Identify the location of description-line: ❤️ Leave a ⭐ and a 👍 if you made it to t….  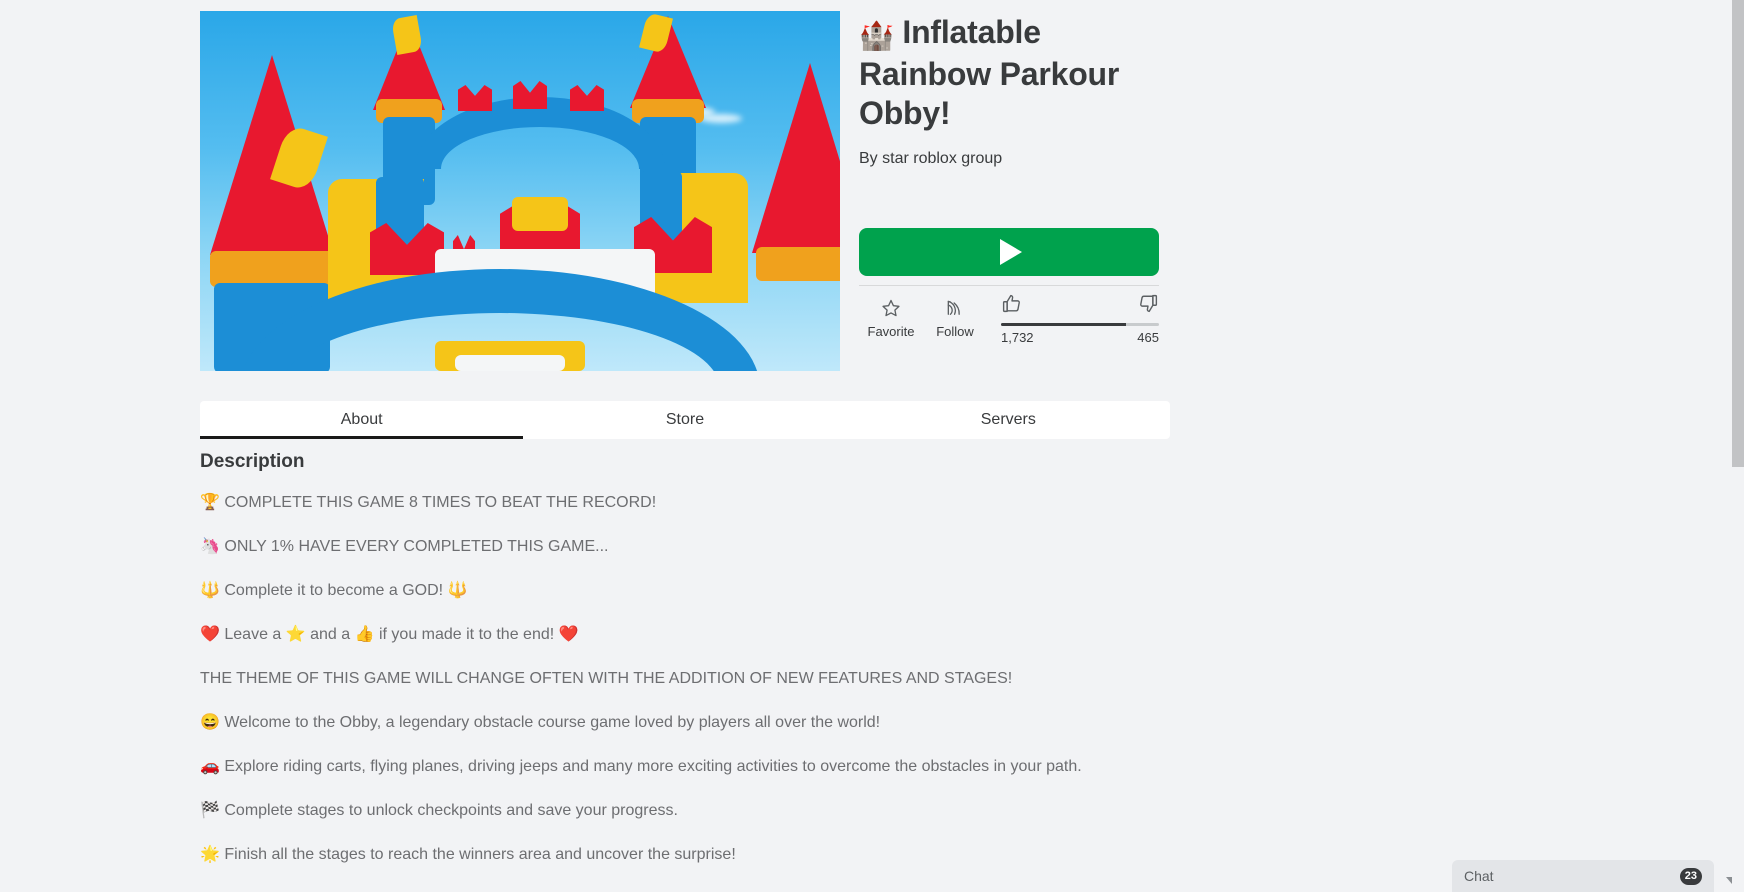
(389, 634).